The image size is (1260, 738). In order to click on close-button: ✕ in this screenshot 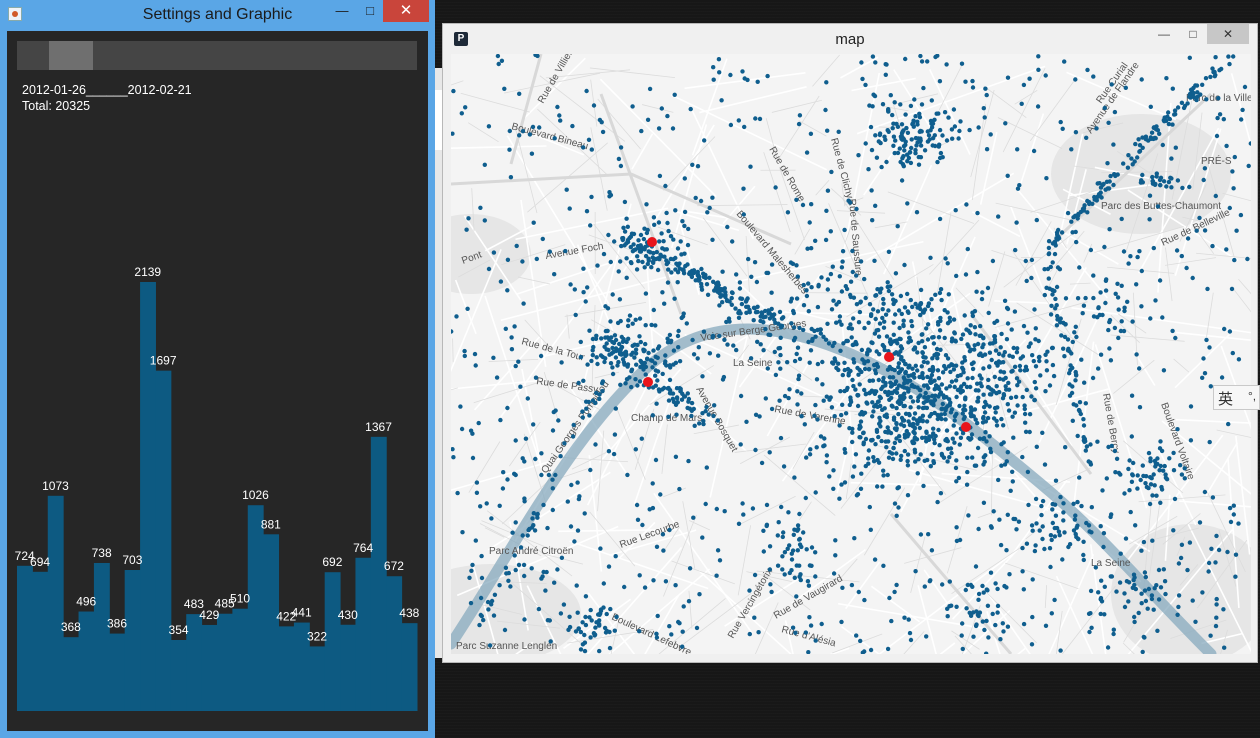, I will do `click(406, 11)`.